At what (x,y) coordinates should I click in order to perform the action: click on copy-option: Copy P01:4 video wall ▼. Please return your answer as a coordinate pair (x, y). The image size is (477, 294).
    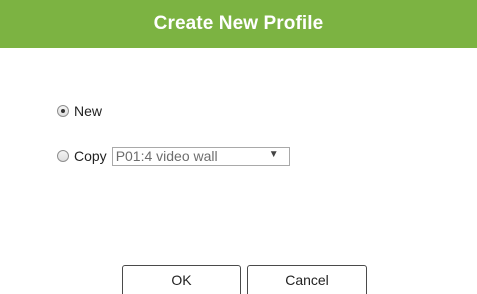
    Looking at the image, I should click on (173, 156).